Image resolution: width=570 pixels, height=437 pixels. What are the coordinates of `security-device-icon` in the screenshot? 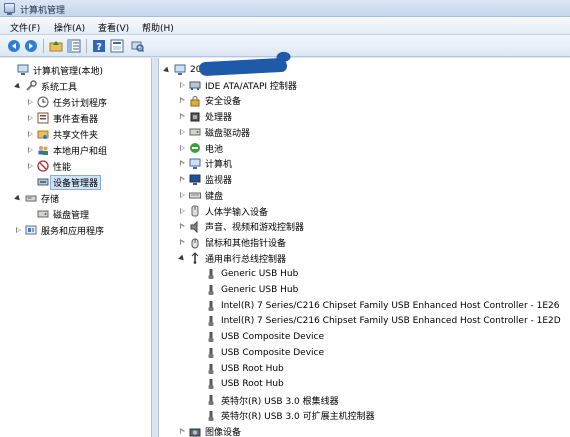 It's located at (195, 101).